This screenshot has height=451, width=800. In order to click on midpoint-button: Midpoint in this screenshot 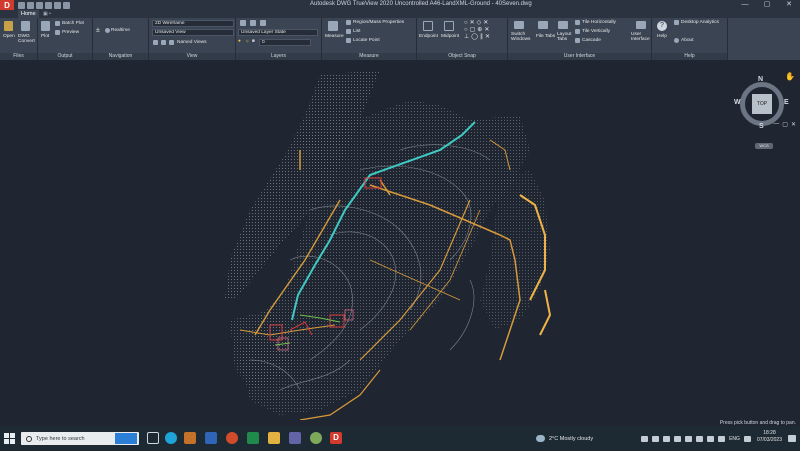, I will do `click(450, 36)`.